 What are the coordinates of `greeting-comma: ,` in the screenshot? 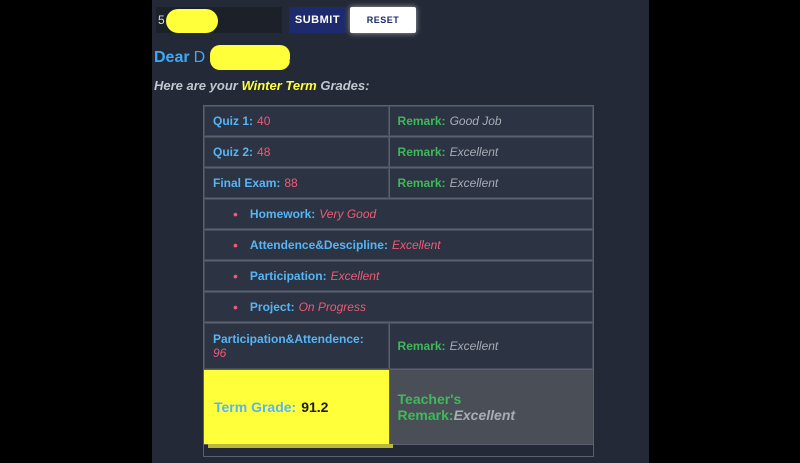 It's located at (290, 58).